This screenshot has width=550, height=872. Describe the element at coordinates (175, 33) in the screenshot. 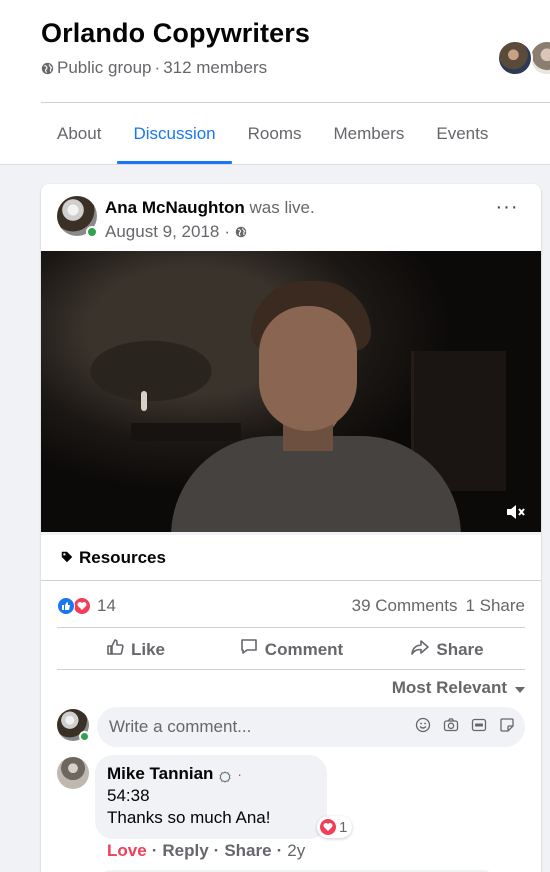

I see `group-title: Orlando Copywriters` at that location.